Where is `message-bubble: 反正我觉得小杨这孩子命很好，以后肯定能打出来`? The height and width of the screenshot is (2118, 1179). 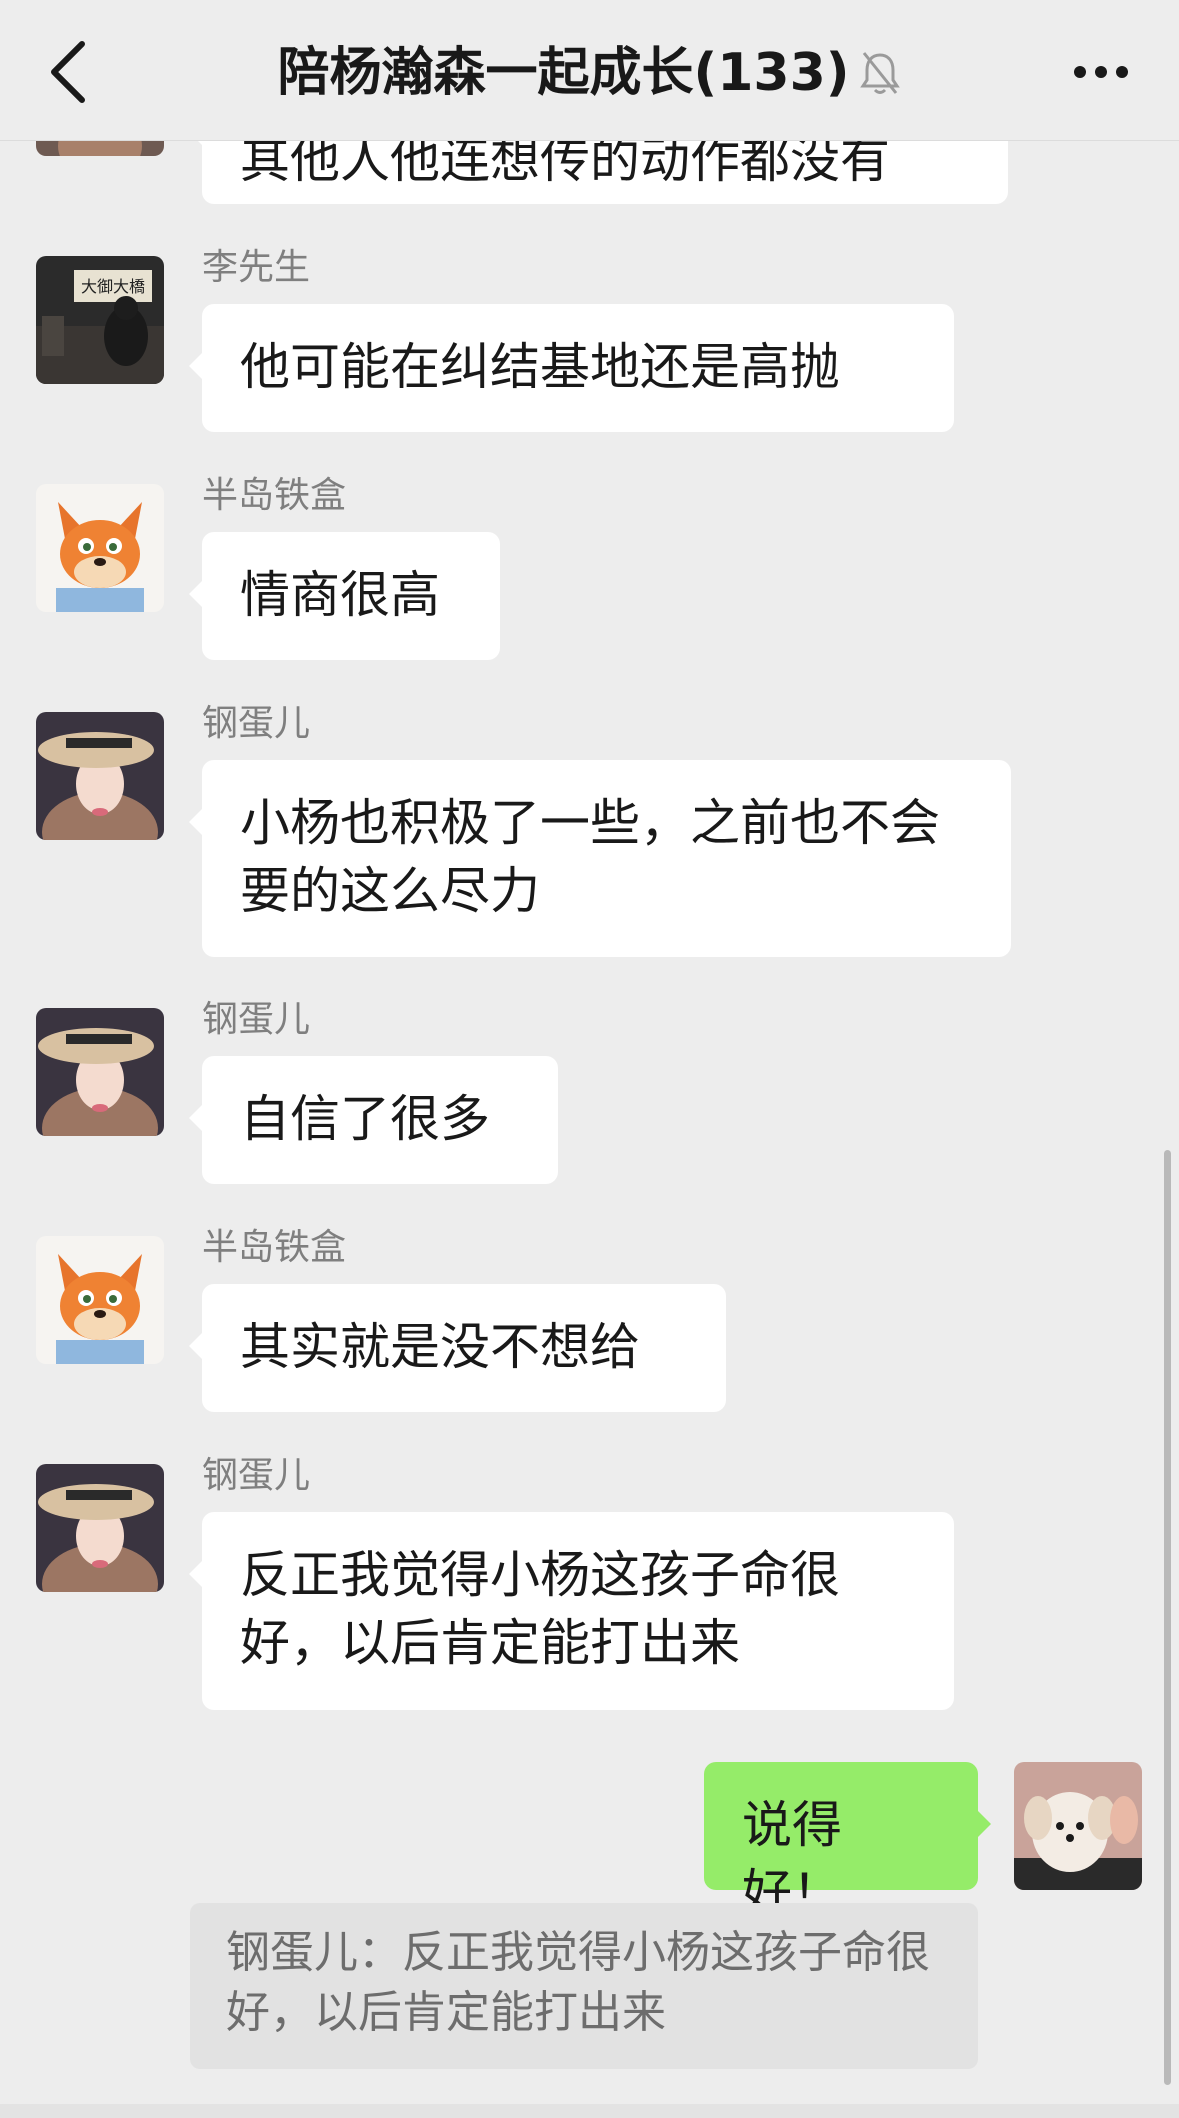 message-bubble: 反正我觉得小杨这孩子命很好，以后肯定能打出来 is located at coordinates (571, 1611).